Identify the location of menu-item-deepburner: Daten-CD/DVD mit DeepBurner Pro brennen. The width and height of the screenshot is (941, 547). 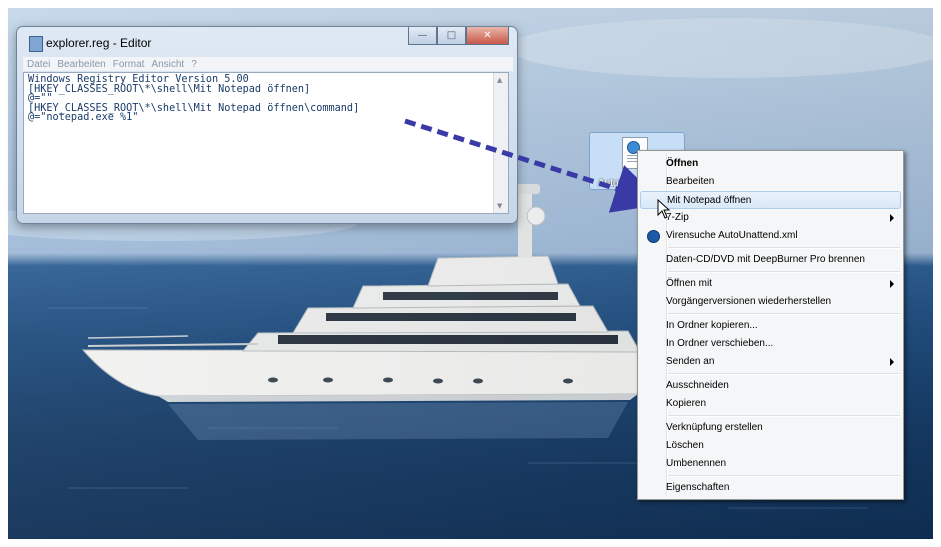
(770, 260).